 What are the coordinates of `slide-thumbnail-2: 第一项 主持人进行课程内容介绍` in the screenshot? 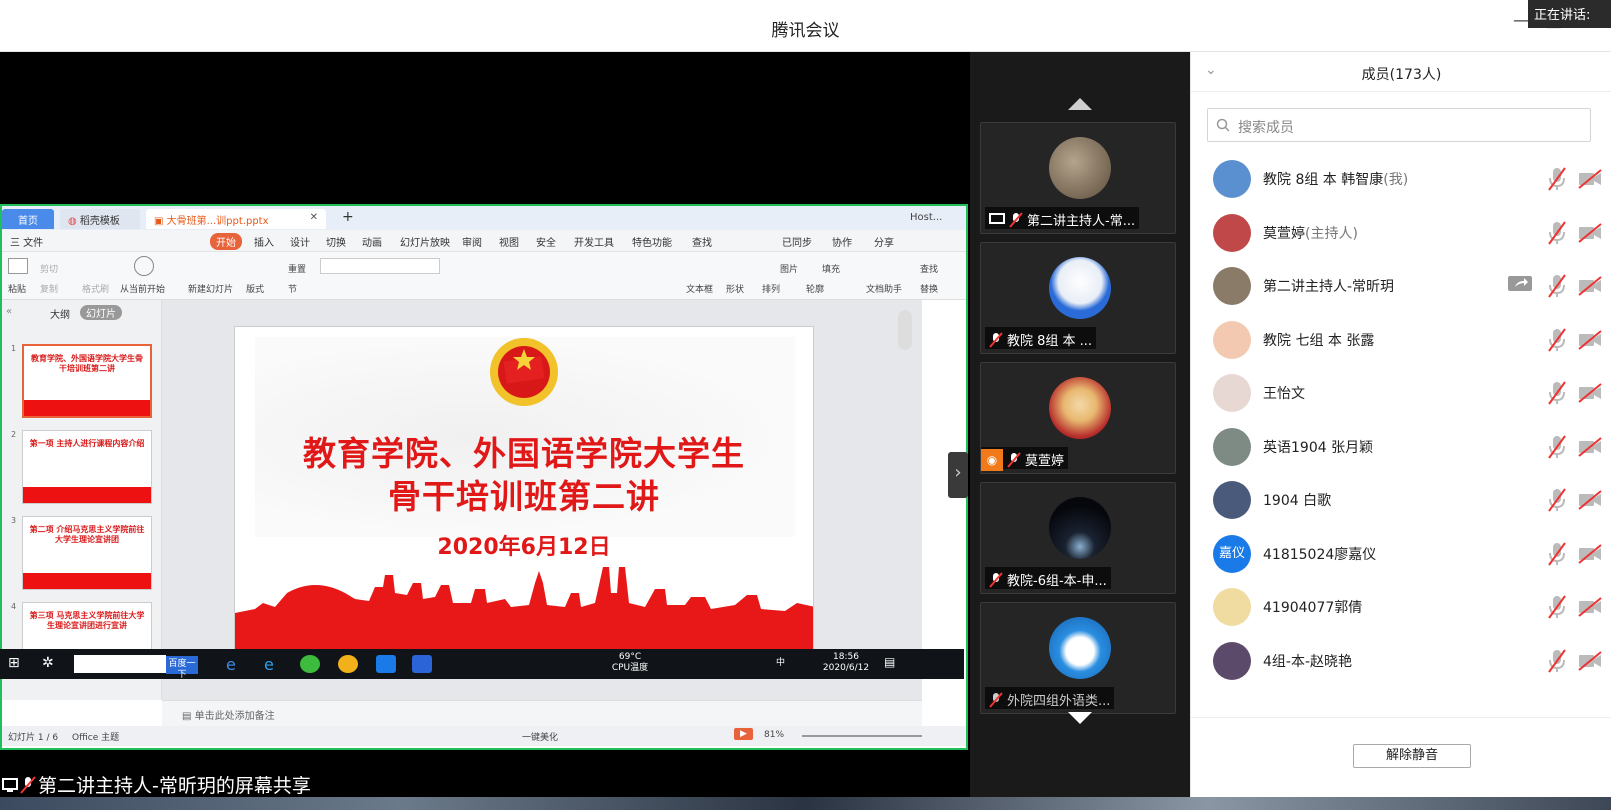 It's located at (87, 467).